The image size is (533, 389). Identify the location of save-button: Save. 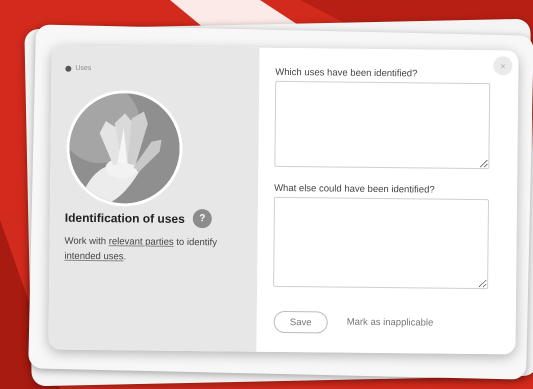
(300, 322).